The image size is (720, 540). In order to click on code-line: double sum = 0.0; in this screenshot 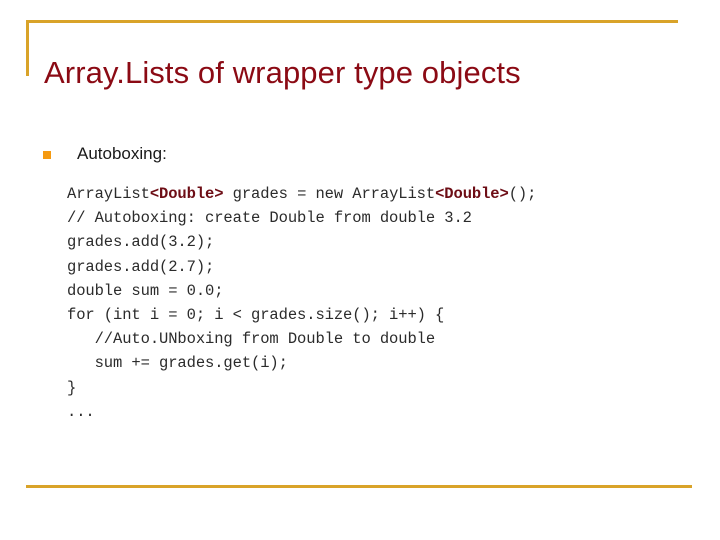, I will do `click(387, 291)`.